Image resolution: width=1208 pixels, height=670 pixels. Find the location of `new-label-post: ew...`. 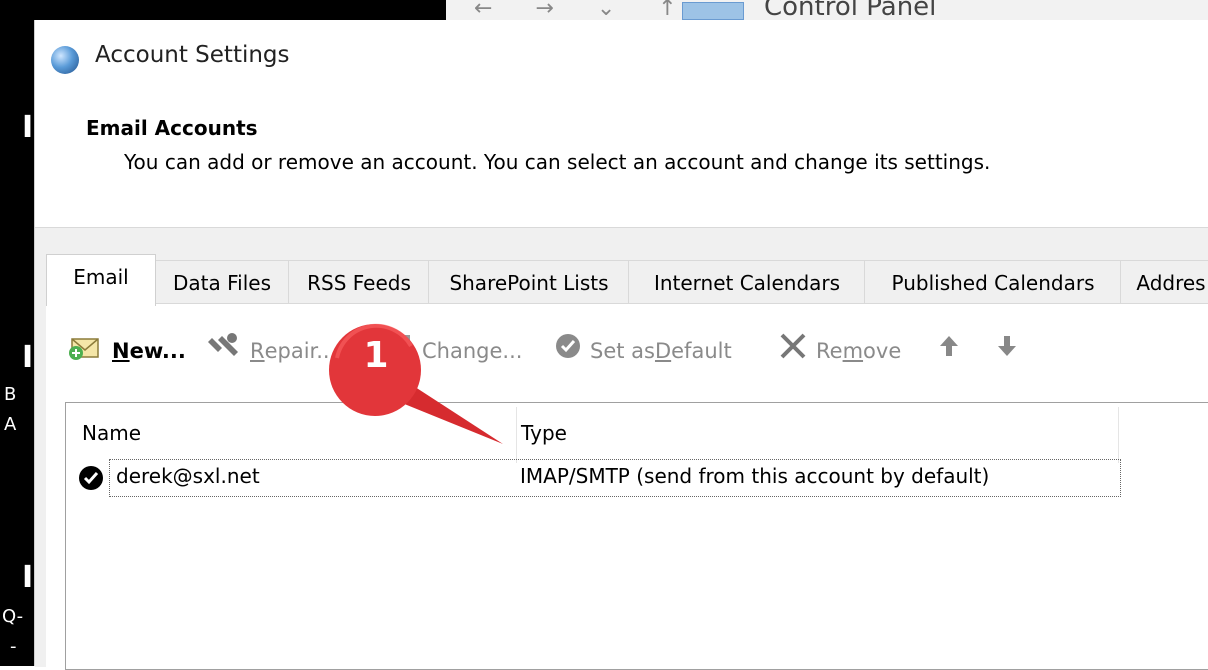

new-label-post: ew... is located at coordinates (157, 351).